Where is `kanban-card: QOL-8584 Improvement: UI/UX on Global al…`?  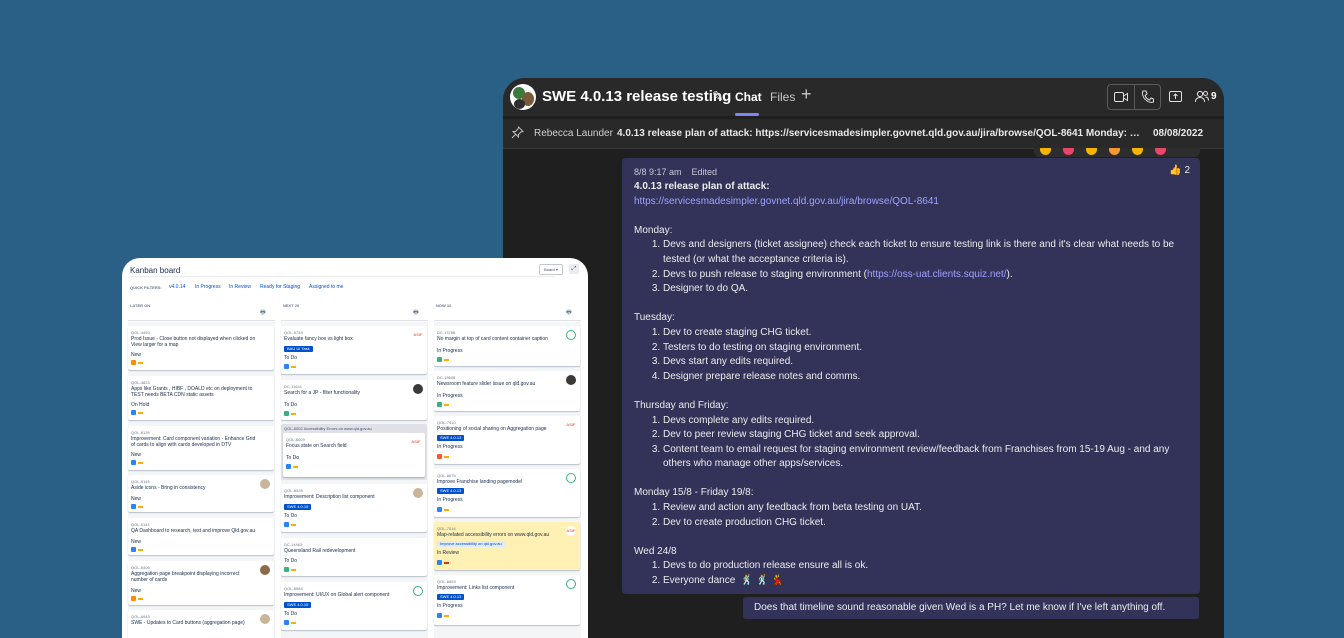 kanban-card: QOL-8584 Improvement: UI/UX on Global al… is located at coordinates (354, 606).